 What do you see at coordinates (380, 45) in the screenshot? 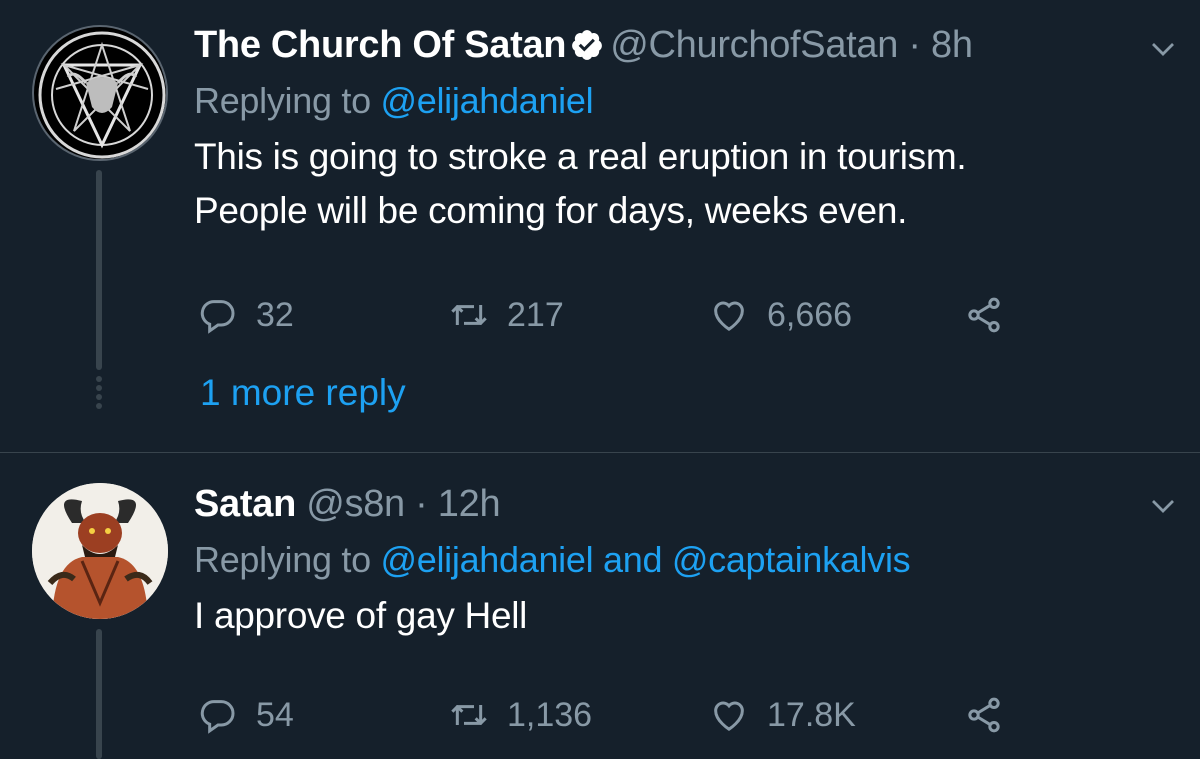
I see `display-name: The Church Of Satan` at bounding box center [380, 45].